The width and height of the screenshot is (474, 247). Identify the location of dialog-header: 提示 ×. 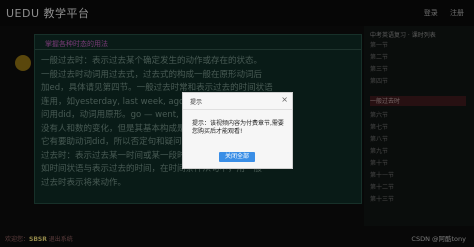
(237, 101).